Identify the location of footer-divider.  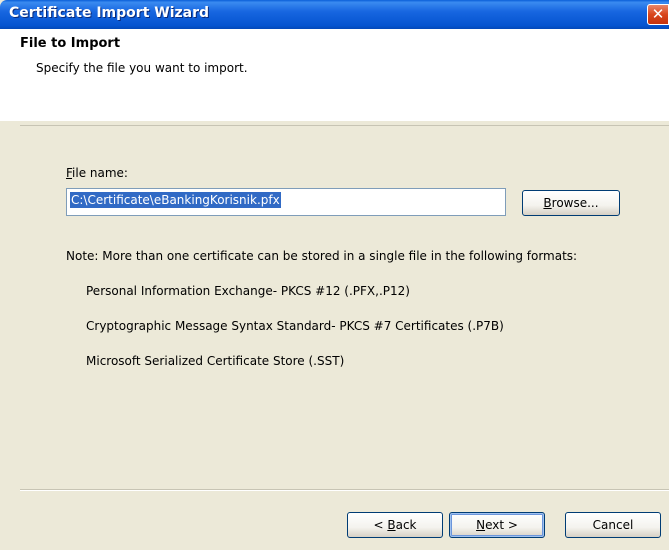
(344, 490).